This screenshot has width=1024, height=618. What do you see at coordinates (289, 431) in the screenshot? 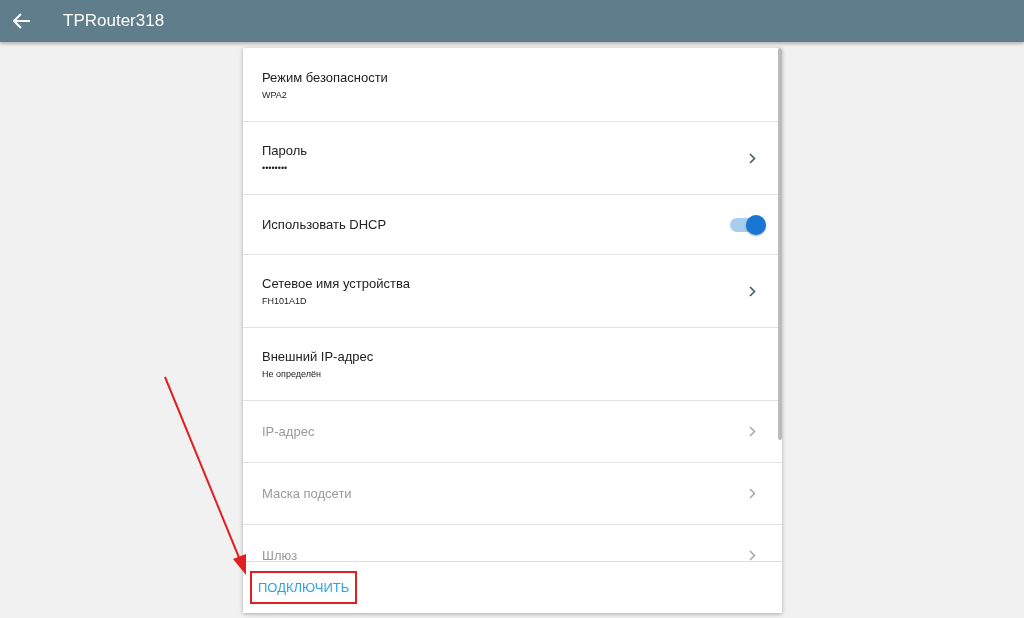
I see `setting-title: IP-адрес` at bounding box center [289, 431].